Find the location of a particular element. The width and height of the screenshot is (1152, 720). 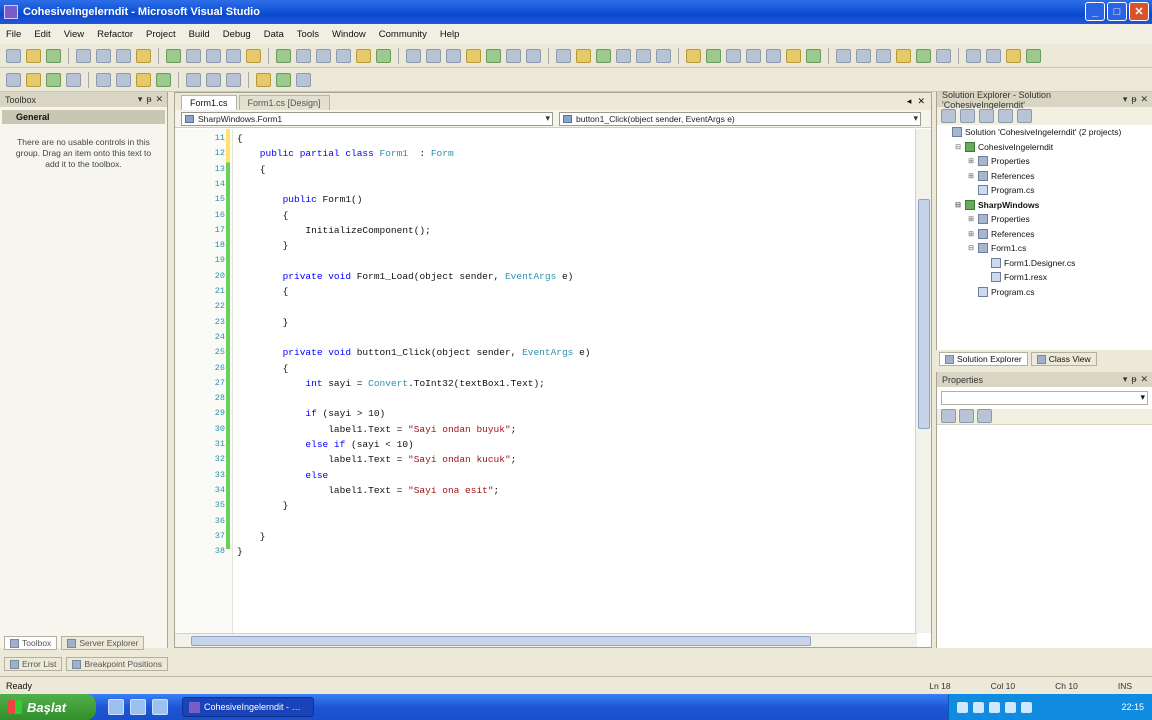

menu-item-tools: Tools is located at coordinates (308, 34).